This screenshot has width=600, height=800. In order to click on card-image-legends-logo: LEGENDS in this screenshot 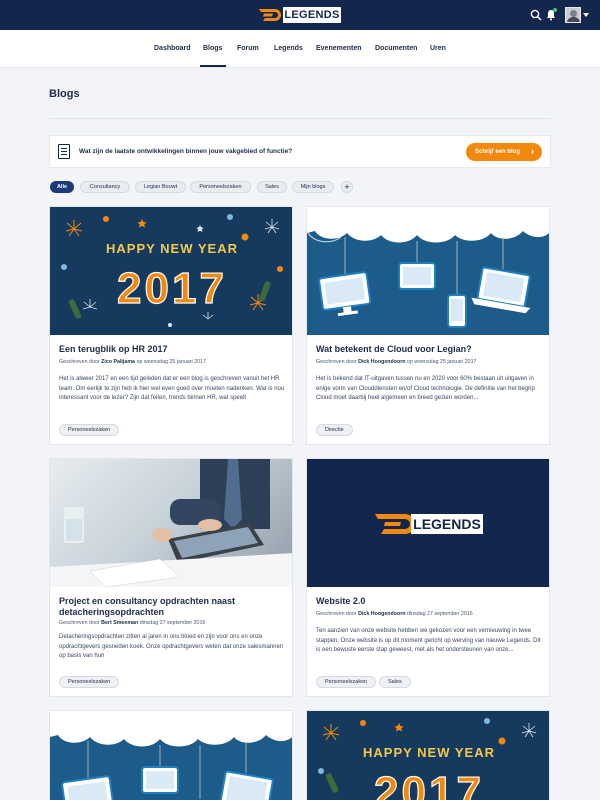, I will do `click(428, 523)`.